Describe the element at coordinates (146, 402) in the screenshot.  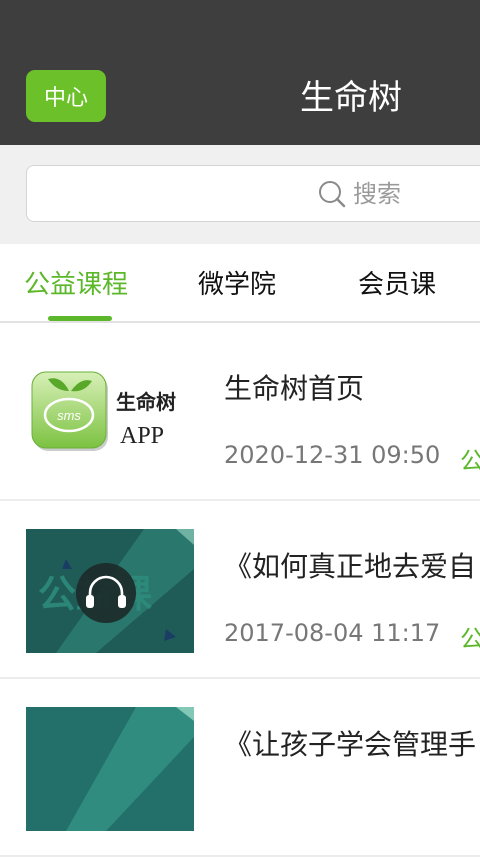
I see `logo-name: 生命树` at that location.